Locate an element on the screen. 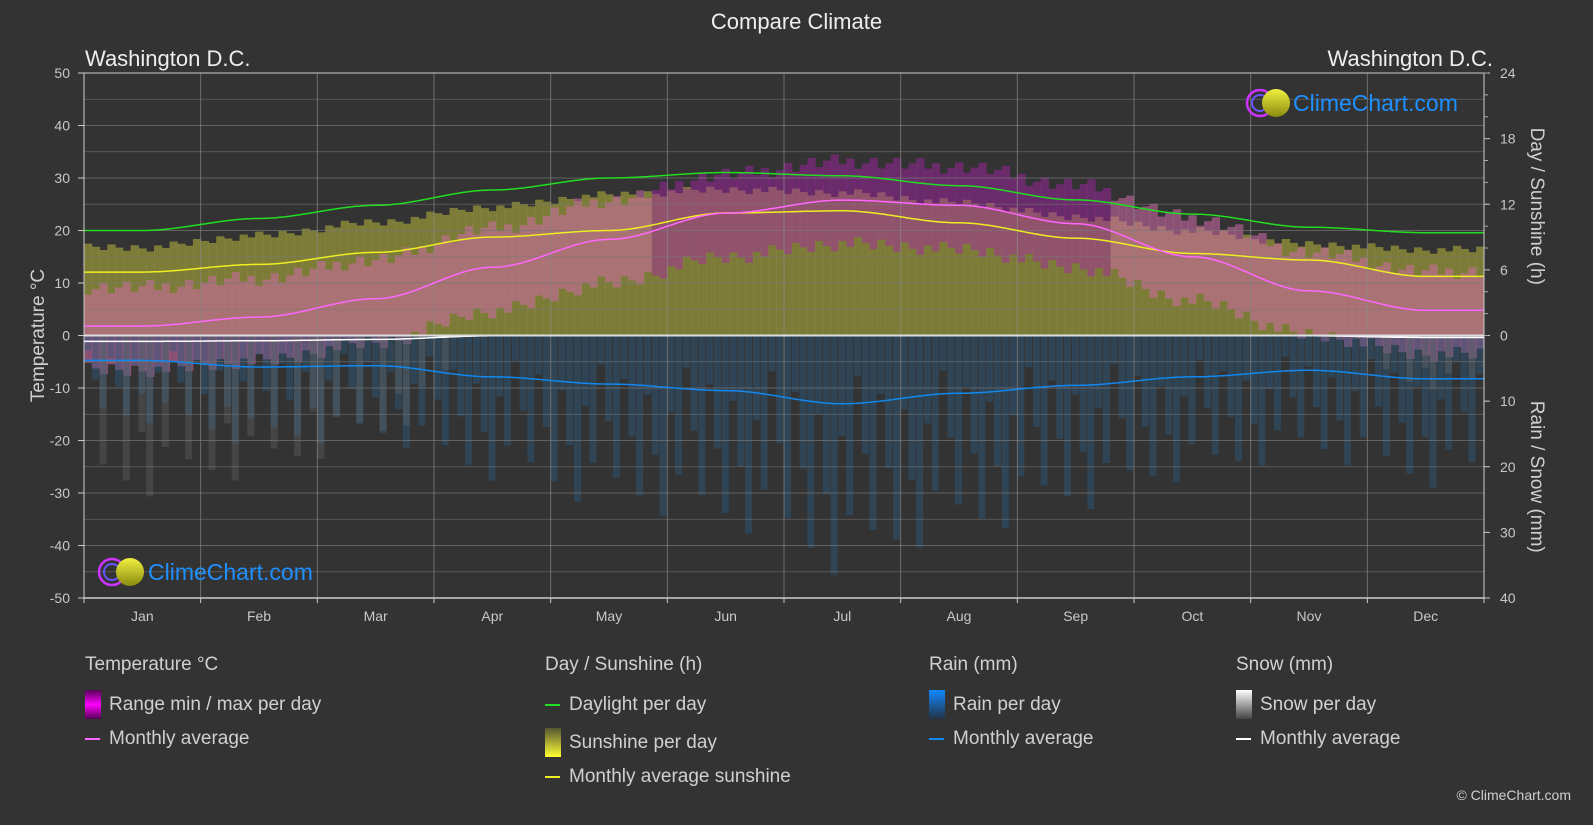  x-tick-label: Apr is located at coordinates (492, 616).